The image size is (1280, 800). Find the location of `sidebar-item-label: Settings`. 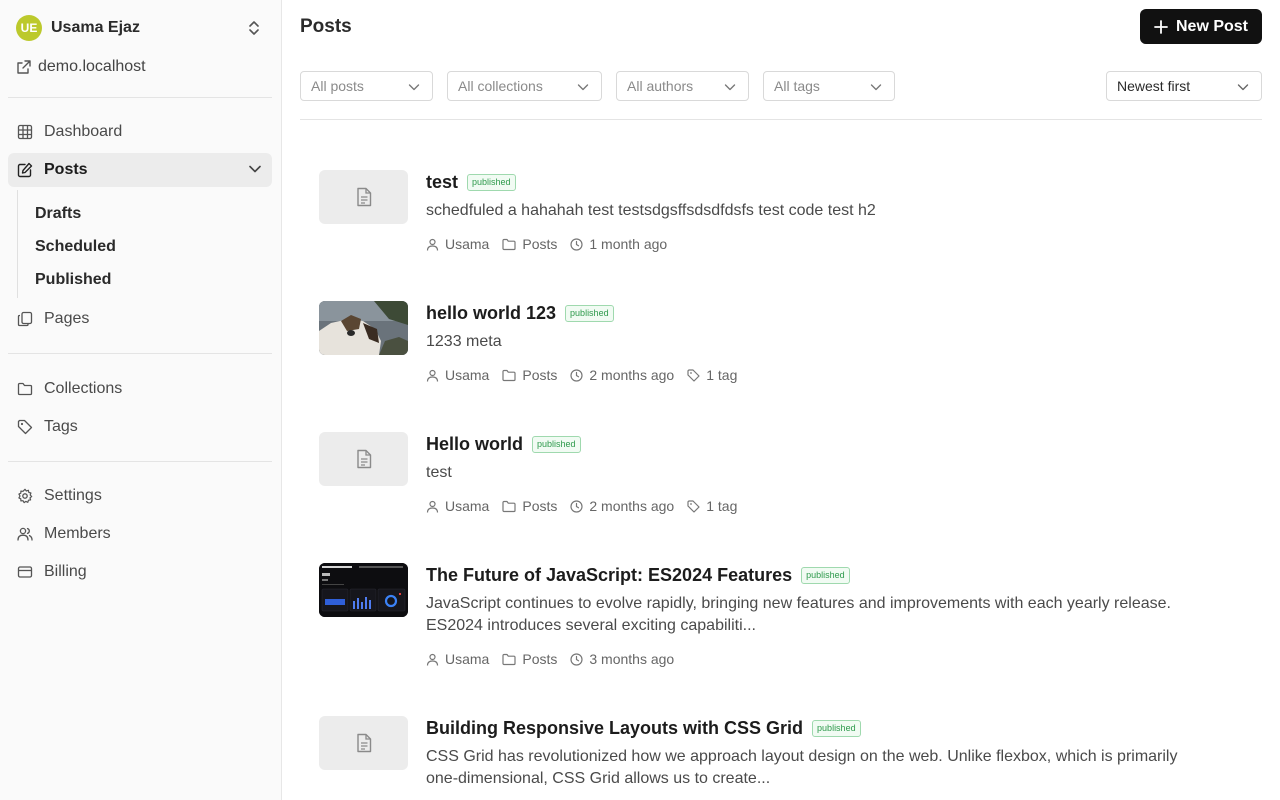

sidebar-item-label: Settings is located at coordinates (73, 495).